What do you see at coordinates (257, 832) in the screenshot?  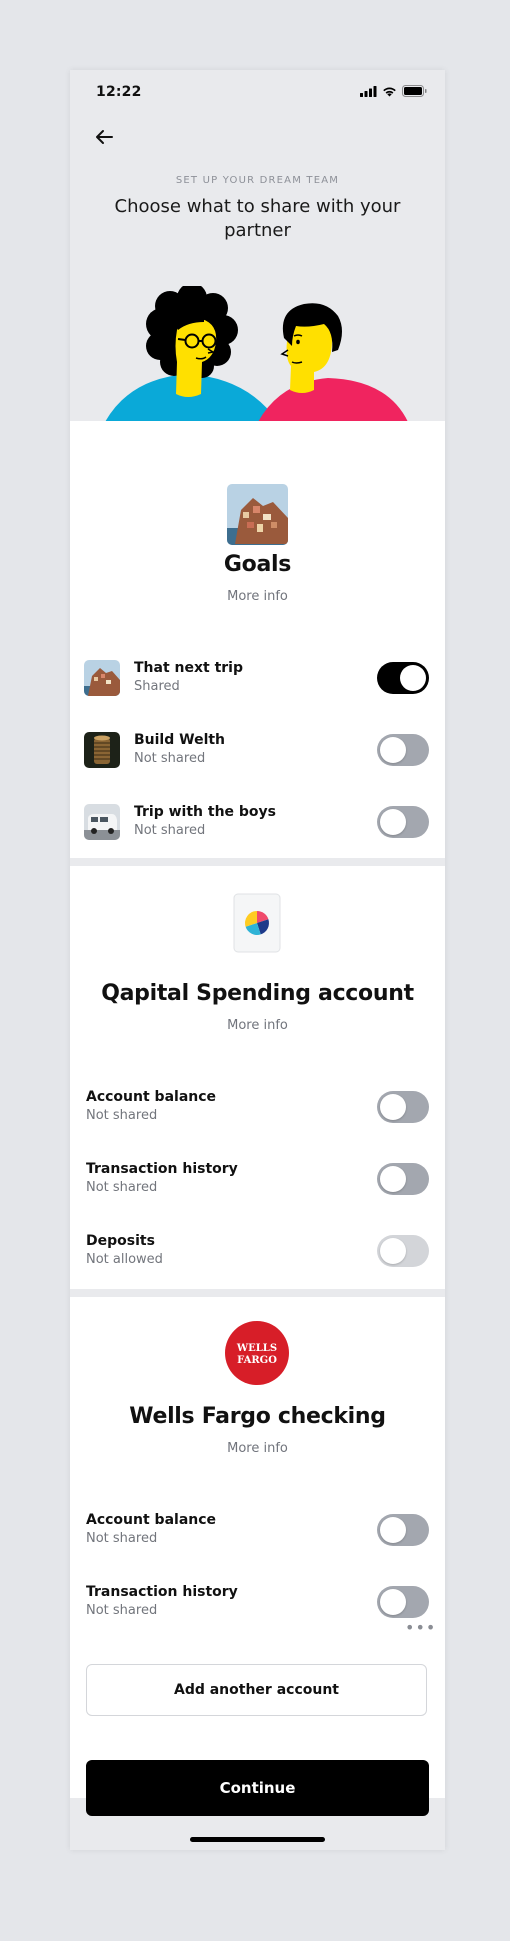 I see `goal-row-trip-with-the-boys: Trip with the boys Not shared` at bounding box center [257, 832].